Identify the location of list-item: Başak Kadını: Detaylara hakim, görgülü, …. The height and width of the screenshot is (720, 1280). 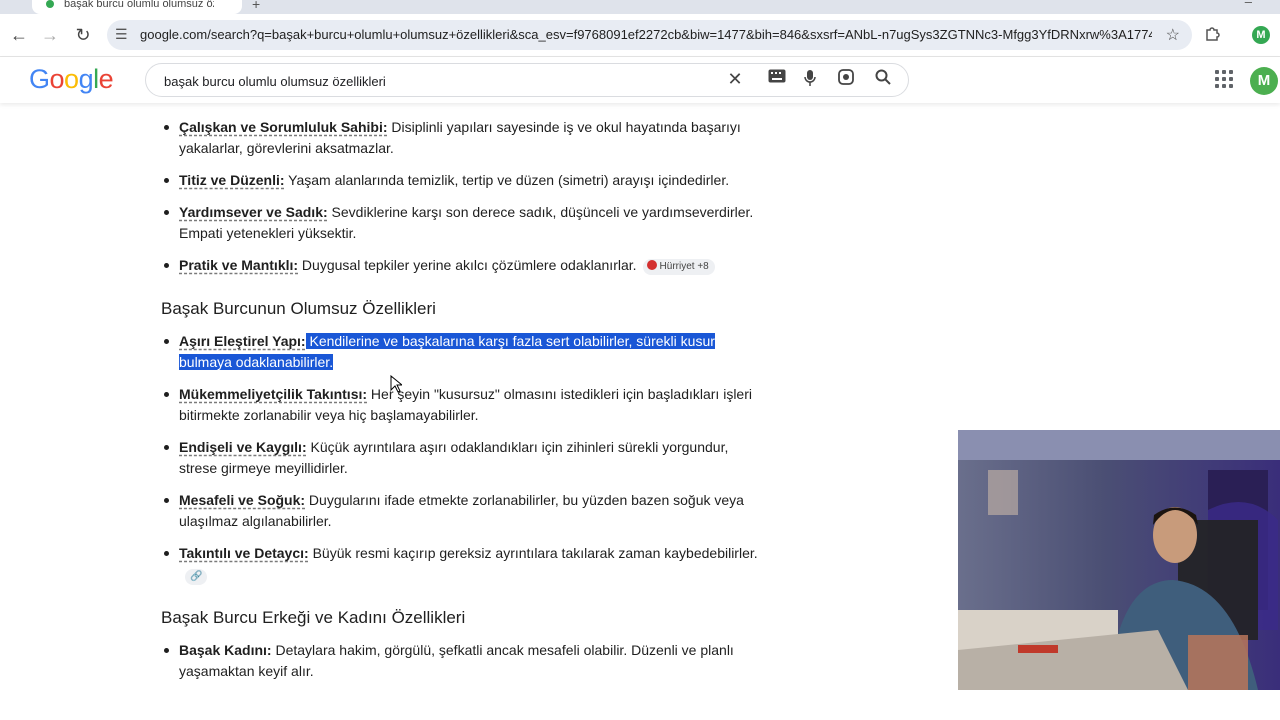
(461, 661).